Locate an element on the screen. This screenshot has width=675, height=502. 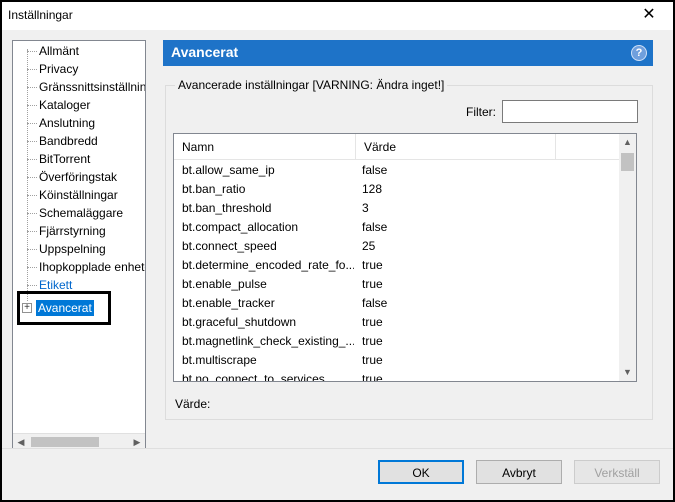
tree-horizontal-scrollbar: ◀ ▶ is located at coordinates (79, 441).